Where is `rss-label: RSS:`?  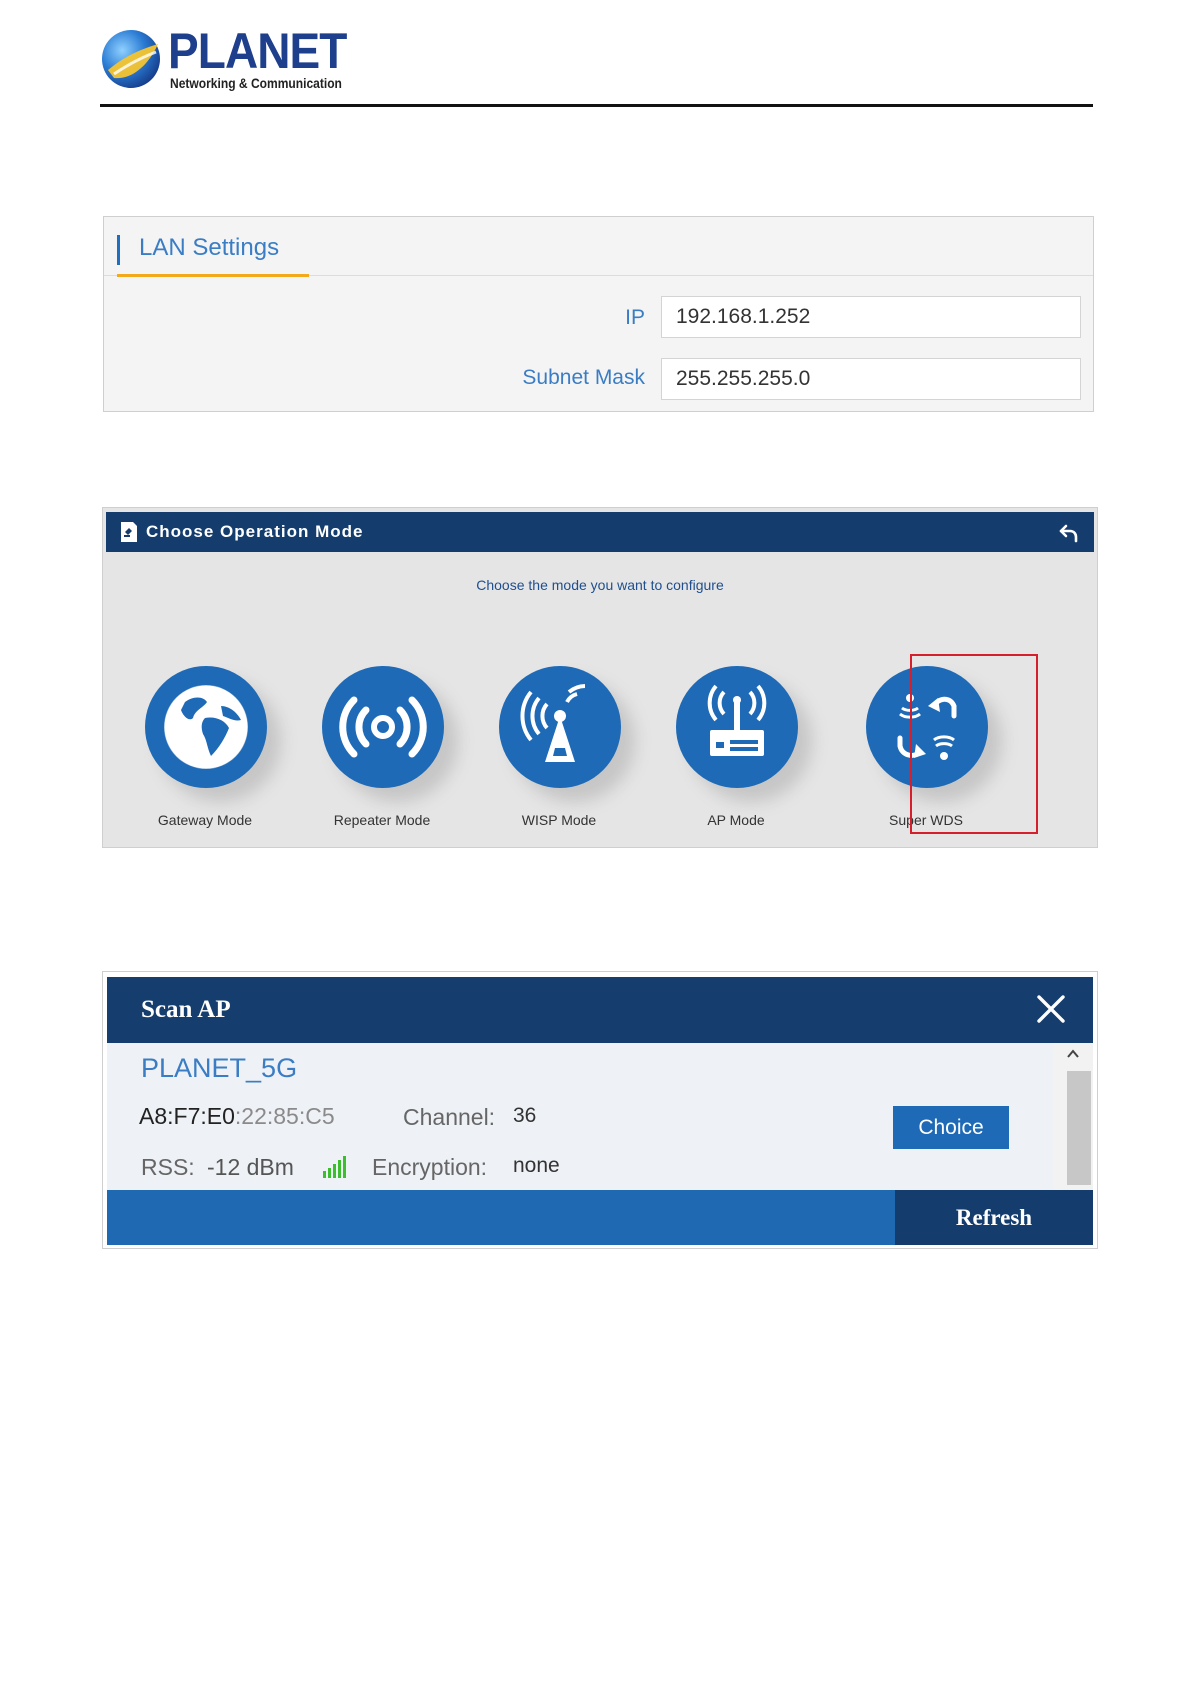
rss-label: RSS: is located at coordinates (168, 1167).